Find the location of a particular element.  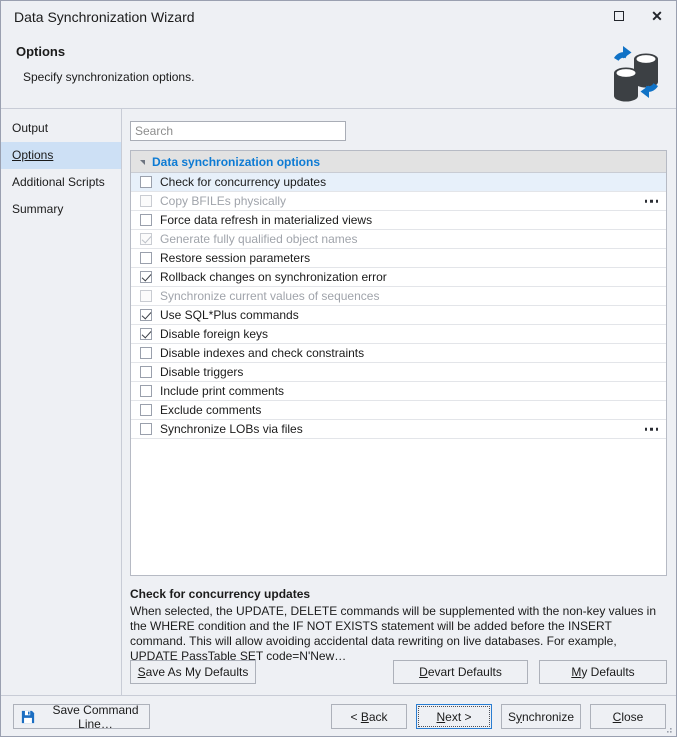

close-dialog-button: Close is located at coordinates (628, 716).